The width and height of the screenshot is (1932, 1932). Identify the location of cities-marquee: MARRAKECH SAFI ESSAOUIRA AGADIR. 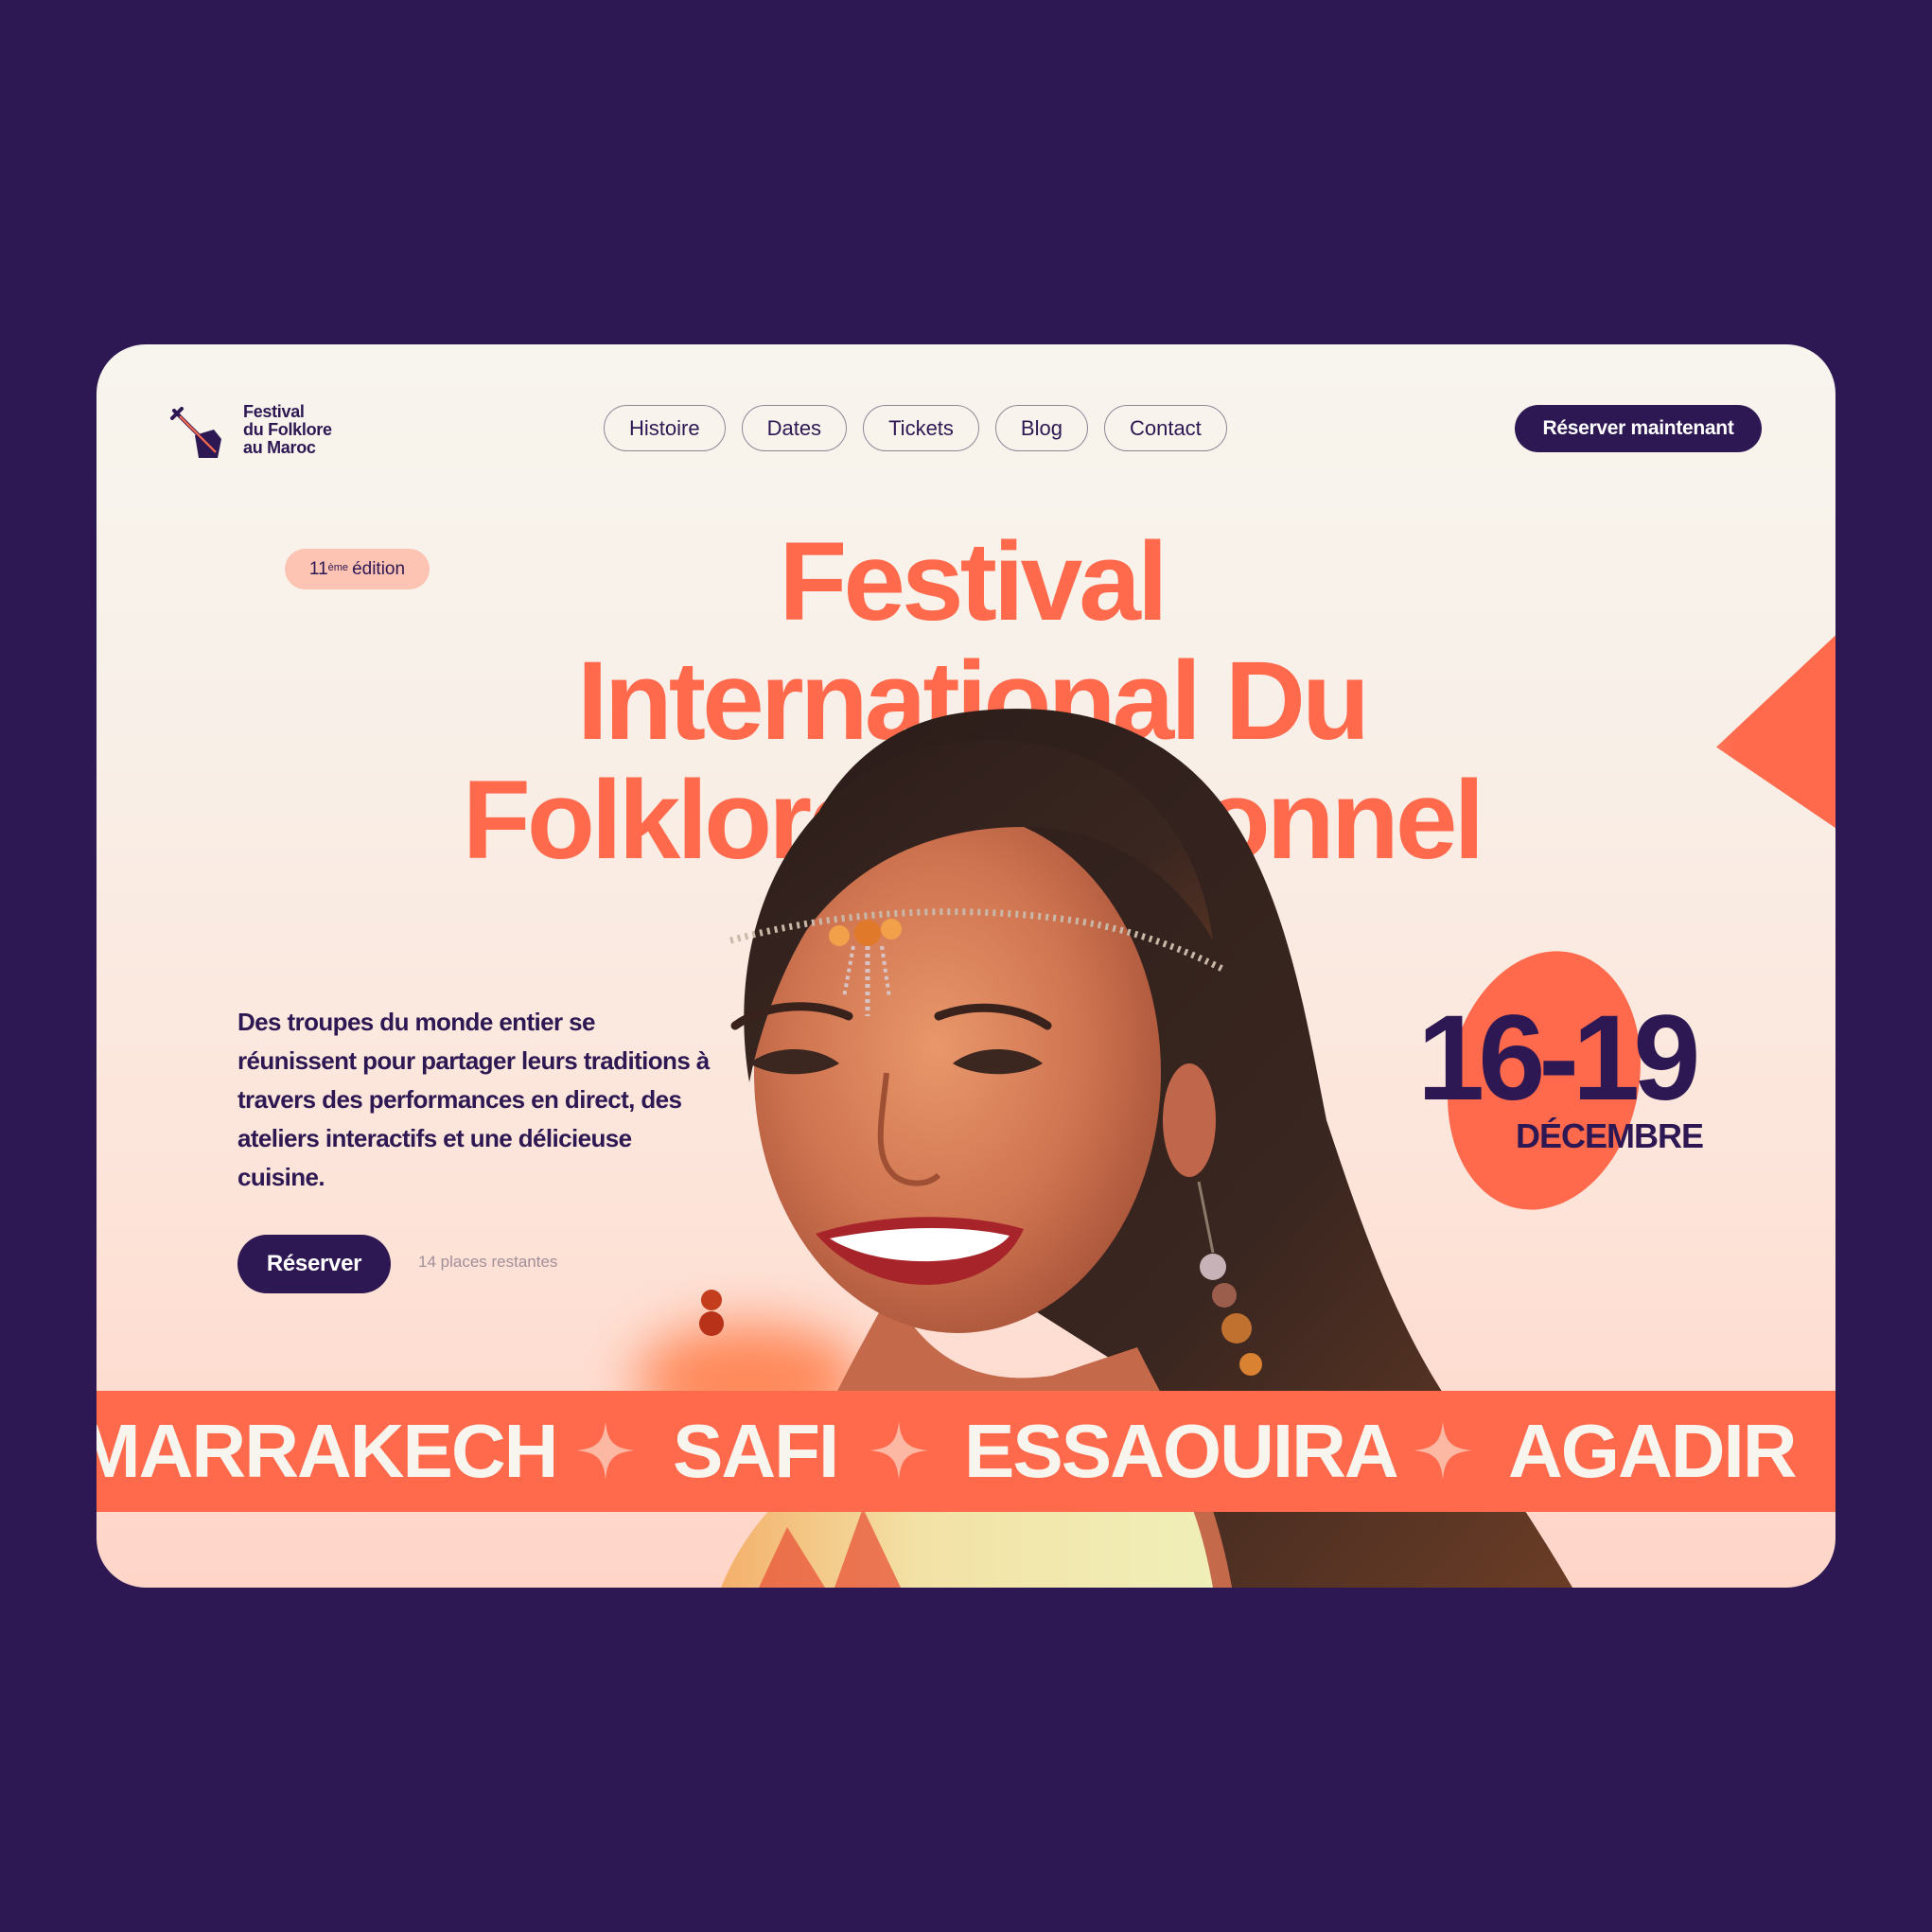
(966, 1451).